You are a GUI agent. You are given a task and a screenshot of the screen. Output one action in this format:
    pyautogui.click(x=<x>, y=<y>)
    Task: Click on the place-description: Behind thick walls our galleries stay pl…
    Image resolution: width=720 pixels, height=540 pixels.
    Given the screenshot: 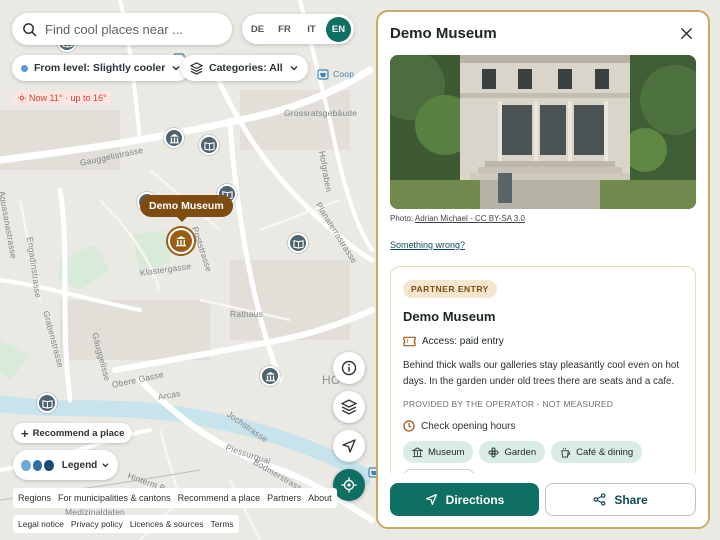 What is the action you would take?
    pyautogui.click(x=541, y=373)
    